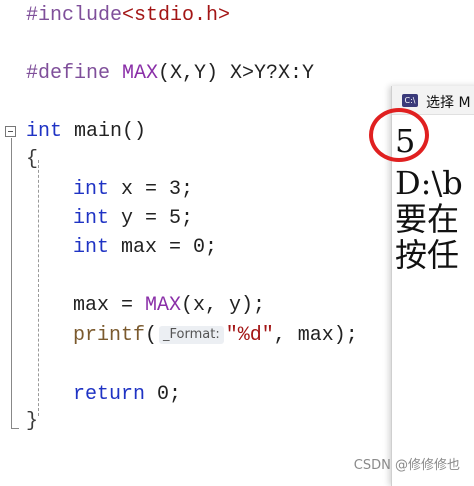  What do you see at coordinates (176, 15) in the screenshot?
I see `include-header: <stdio.h>` at bounding box center [176, 15].